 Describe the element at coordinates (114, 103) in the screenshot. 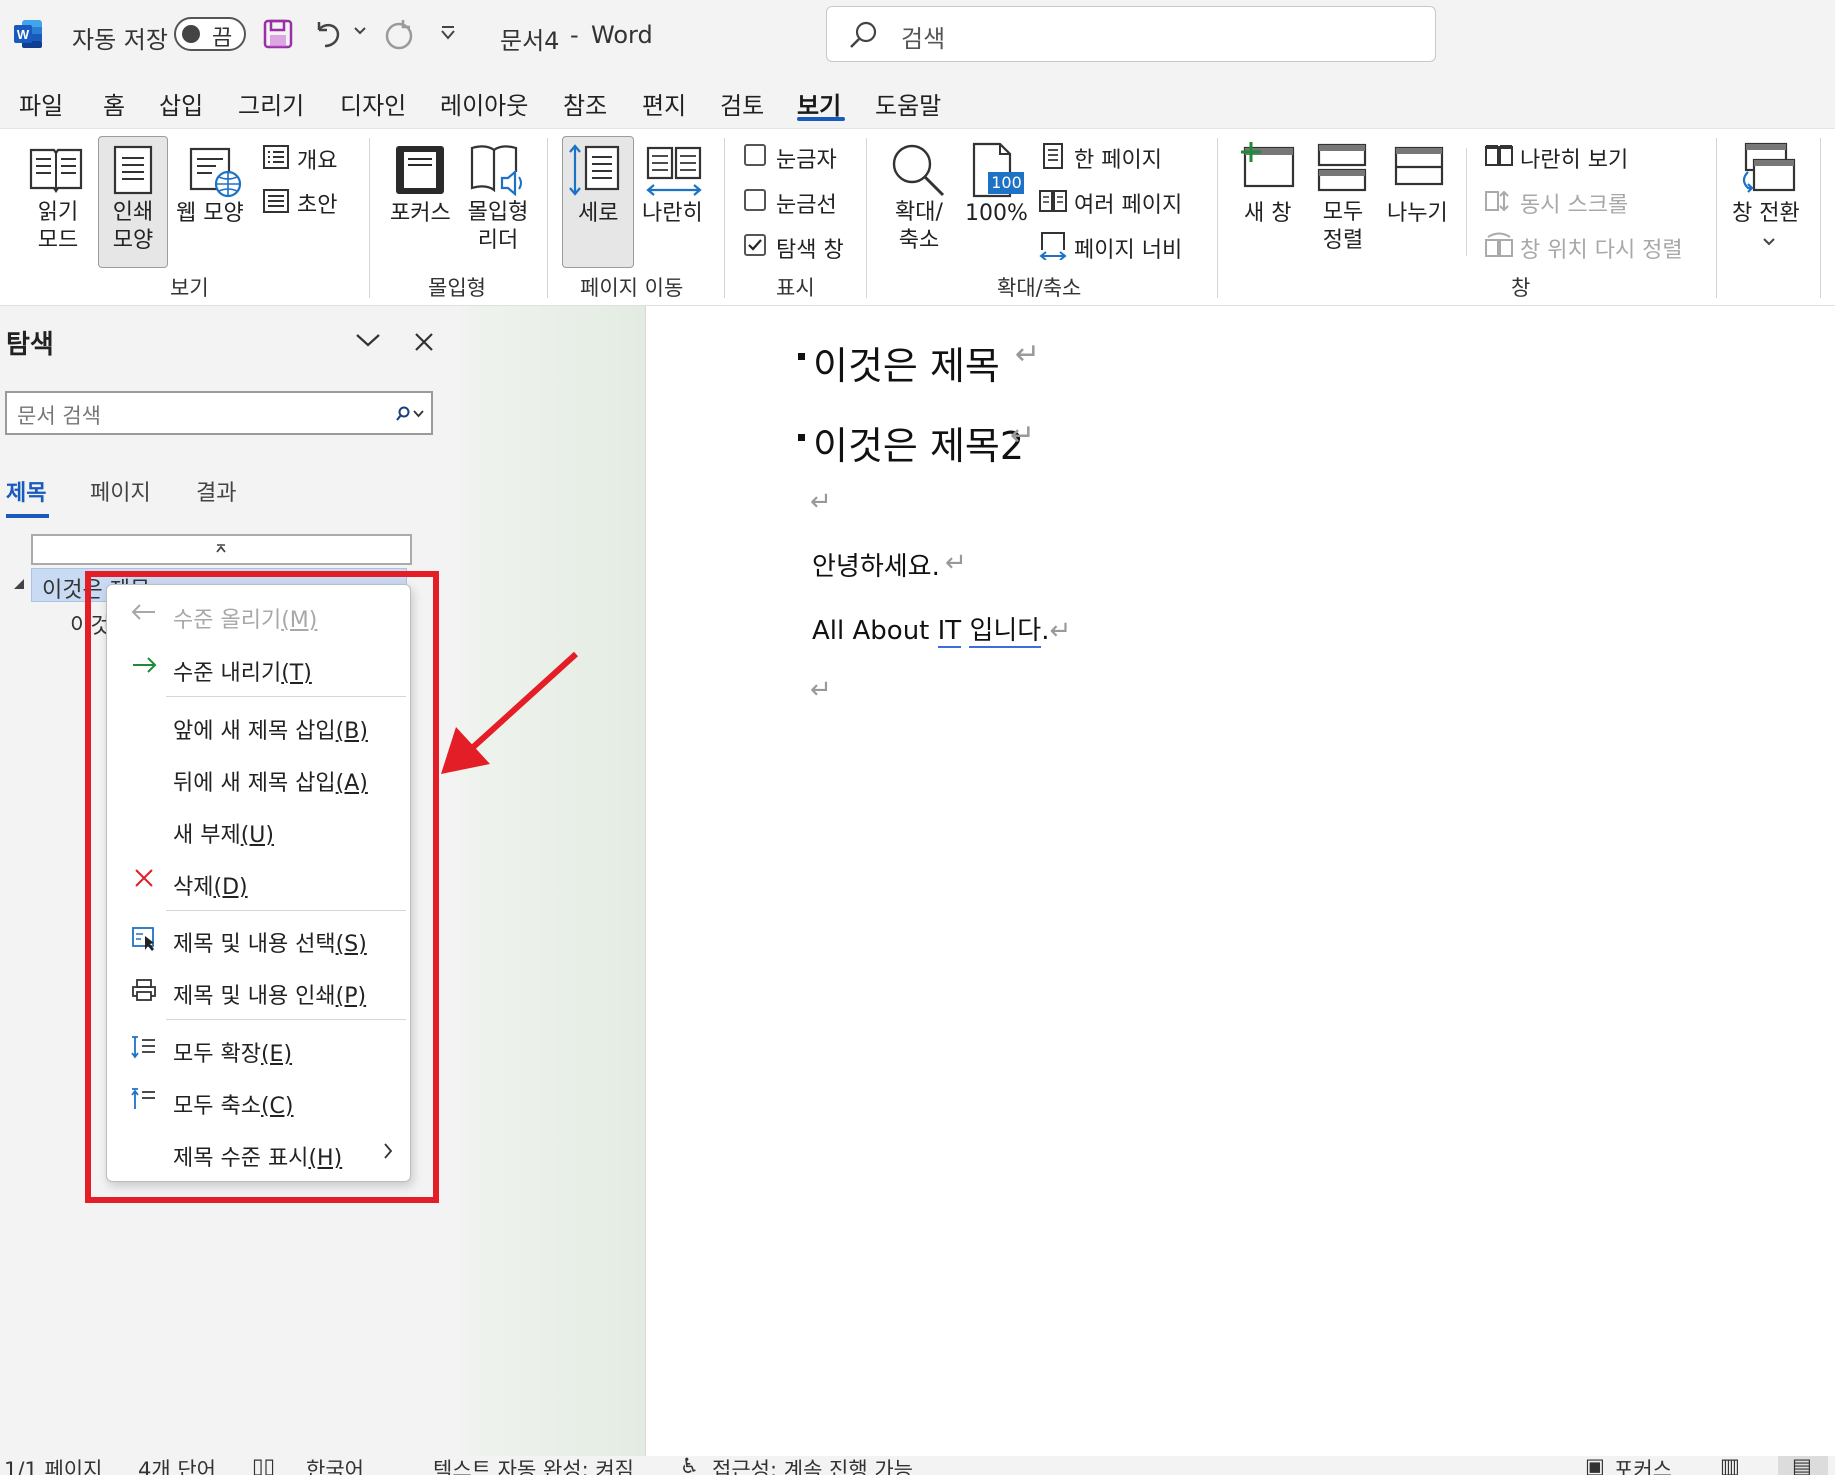

I see `tab-home: 홈` at that location.